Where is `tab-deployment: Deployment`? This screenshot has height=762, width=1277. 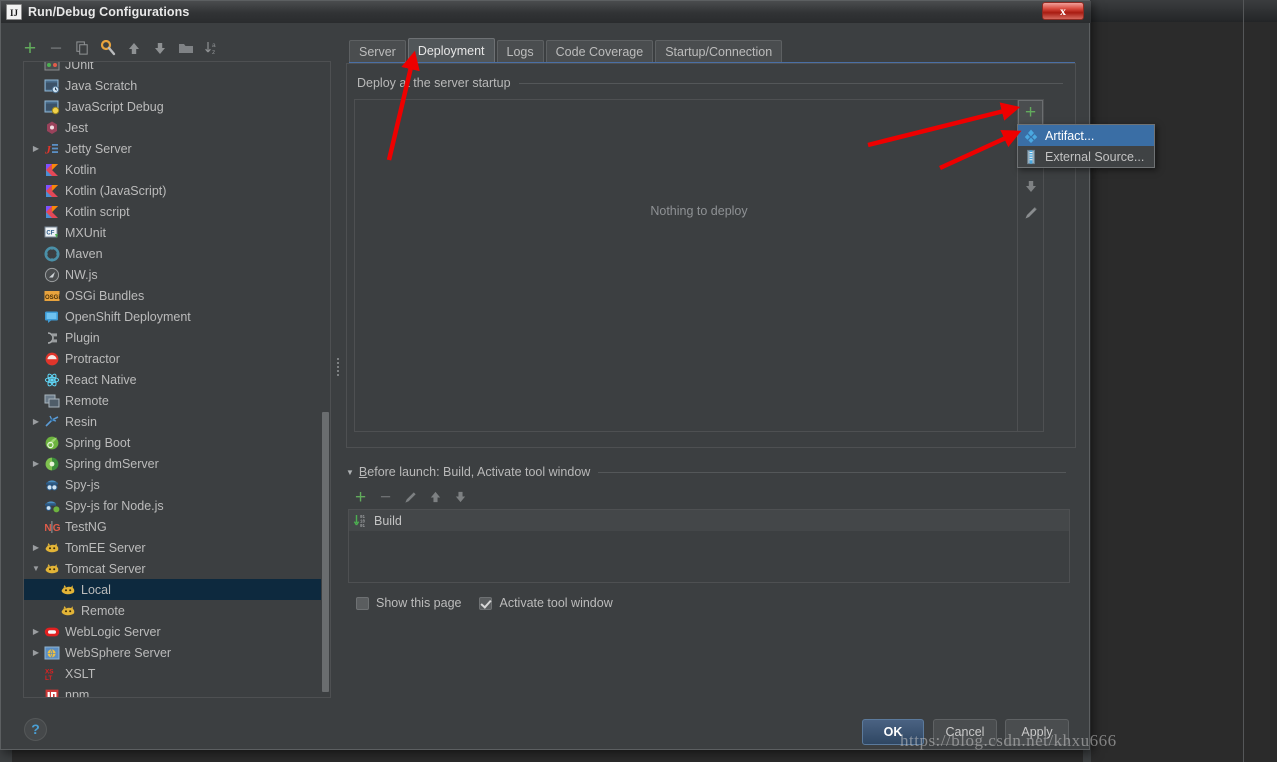
tab-deployment: Deployment is located at coordinates (451, 50).